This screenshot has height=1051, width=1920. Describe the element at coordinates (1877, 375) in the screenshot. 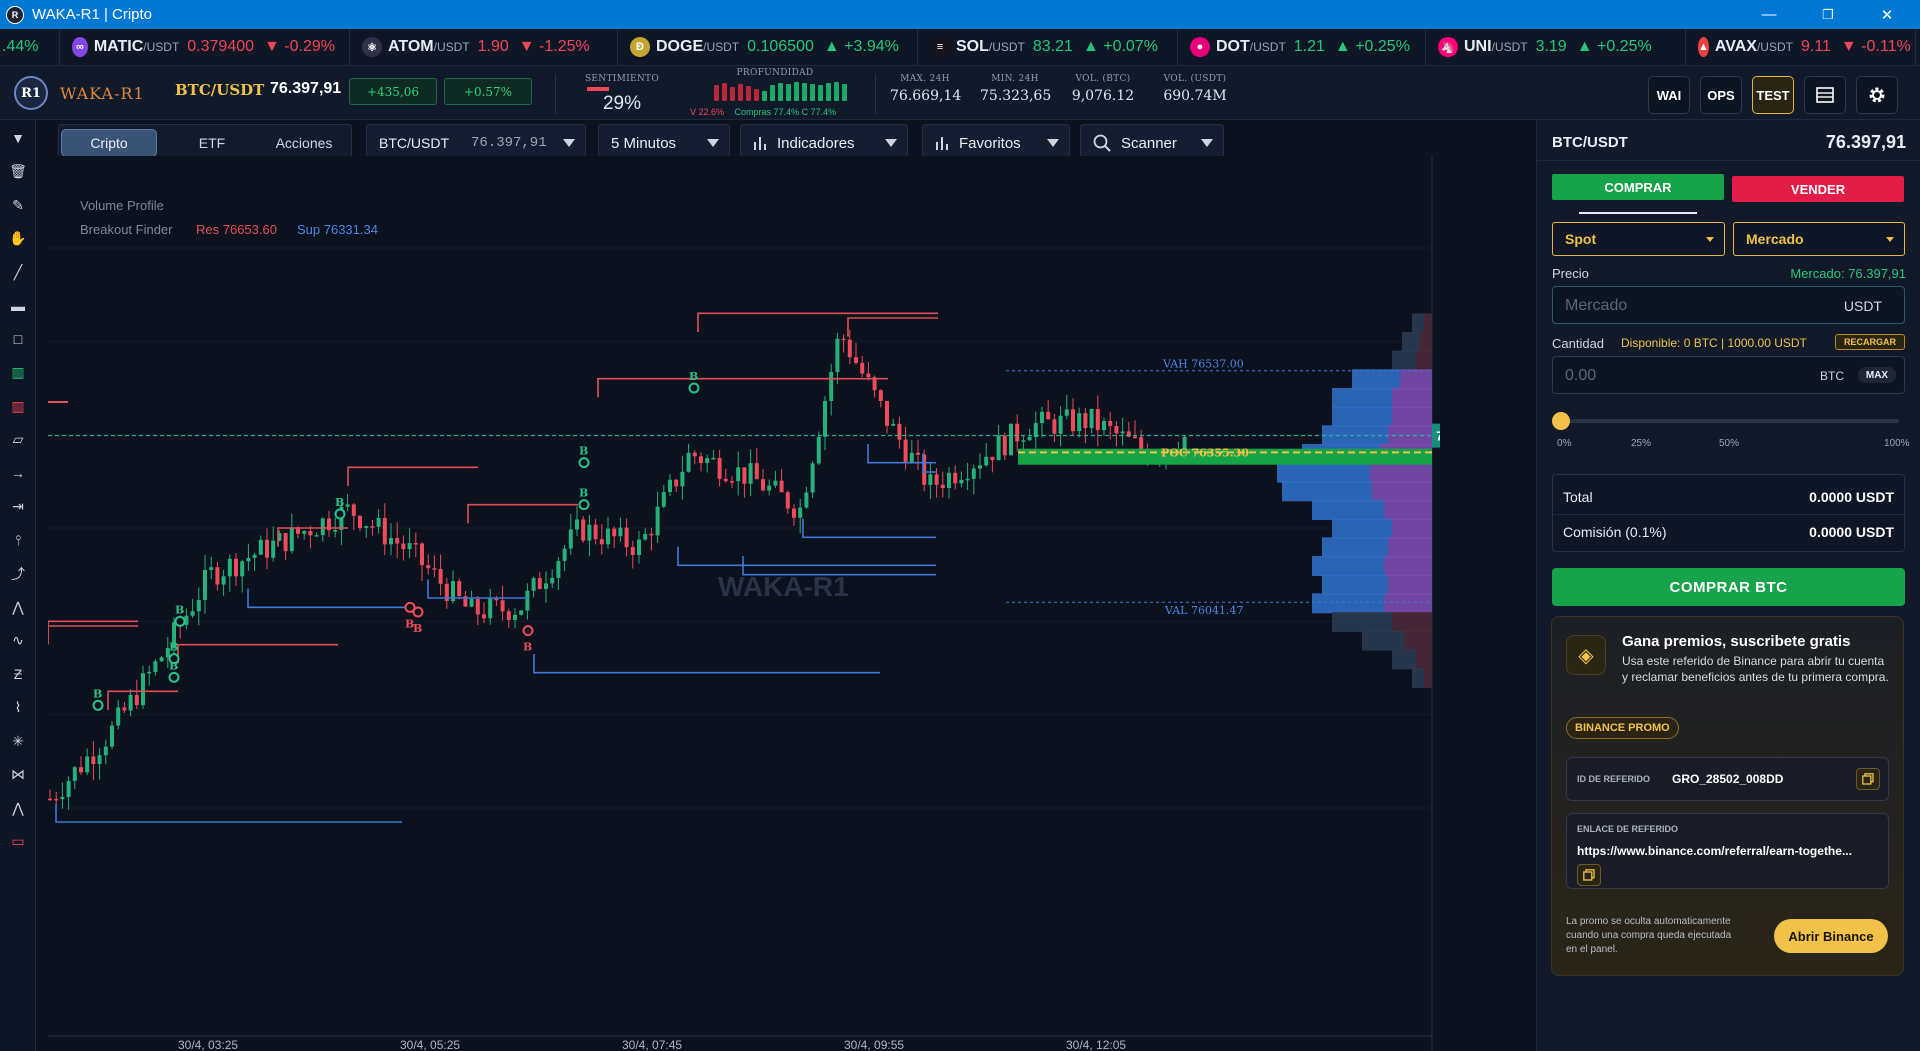

I see `max-button: MAX` at that location.